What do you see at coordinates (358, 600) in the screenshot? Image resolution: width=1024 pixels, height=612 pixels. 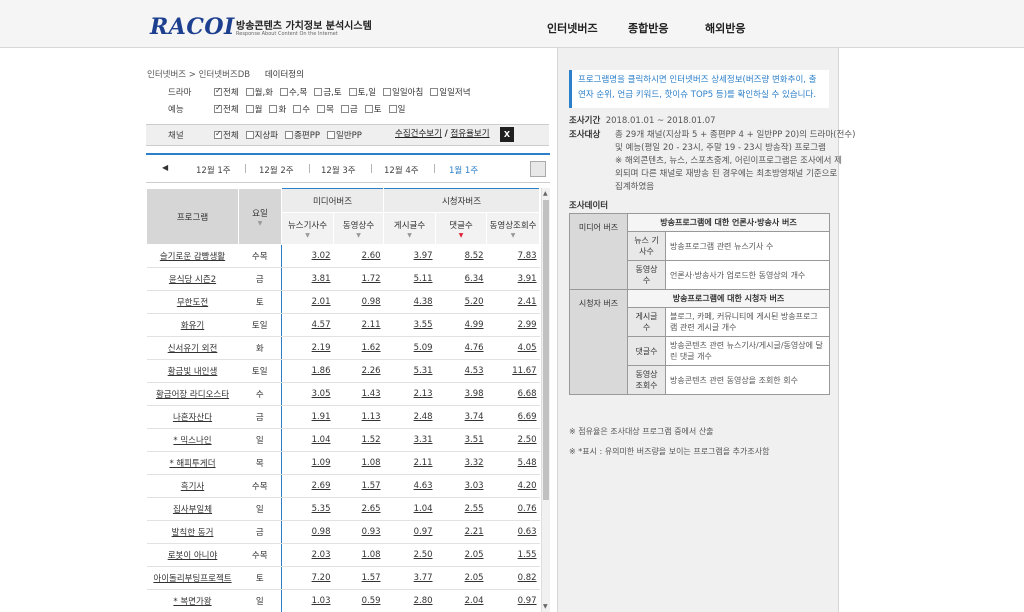 I see `metric-value: 0.59` at bounding box center [358, 600].